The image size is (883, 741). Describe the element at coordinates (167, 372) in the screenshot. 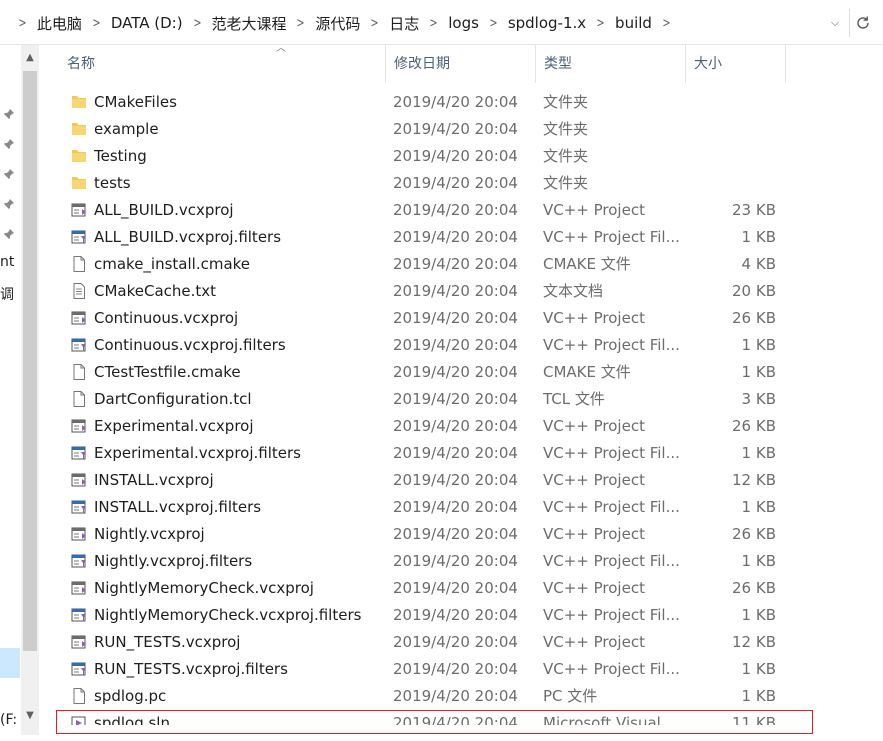

I see `file-name: CTestTestfile.cmake` at that location.